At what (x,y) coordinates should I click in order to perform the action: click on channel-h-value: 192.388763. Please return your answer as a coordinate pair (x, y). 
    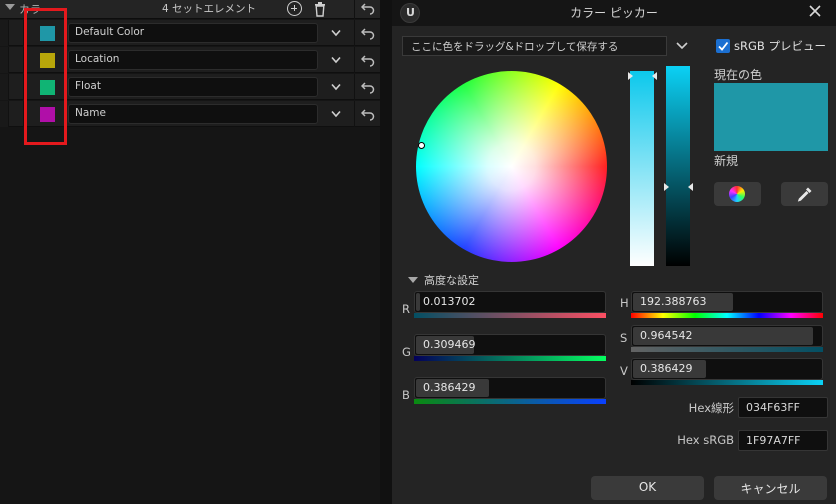
    Looking at the image, I should click on (673, 301).